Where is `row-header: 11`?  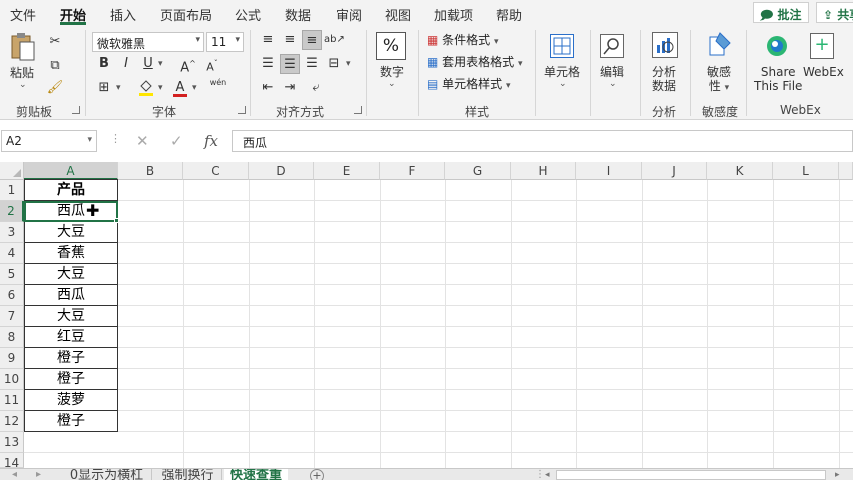 row-header: 11 is located at coordinates (12, 400).